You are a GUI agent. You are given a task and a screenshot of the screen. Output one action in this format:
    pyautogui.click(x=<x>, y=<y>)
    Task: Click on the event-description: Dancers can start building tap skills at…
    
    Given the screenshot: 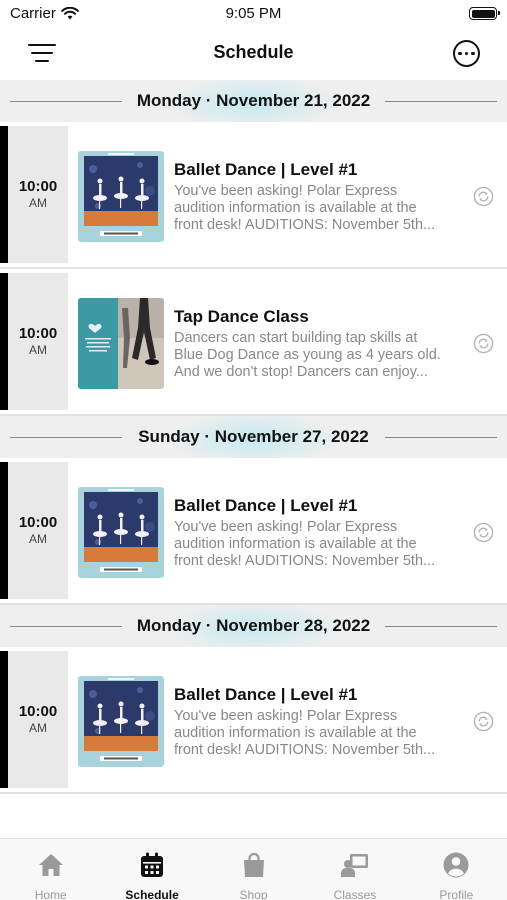 What is the action you would take?
    pyautogui.click(x=319, y=355)
    